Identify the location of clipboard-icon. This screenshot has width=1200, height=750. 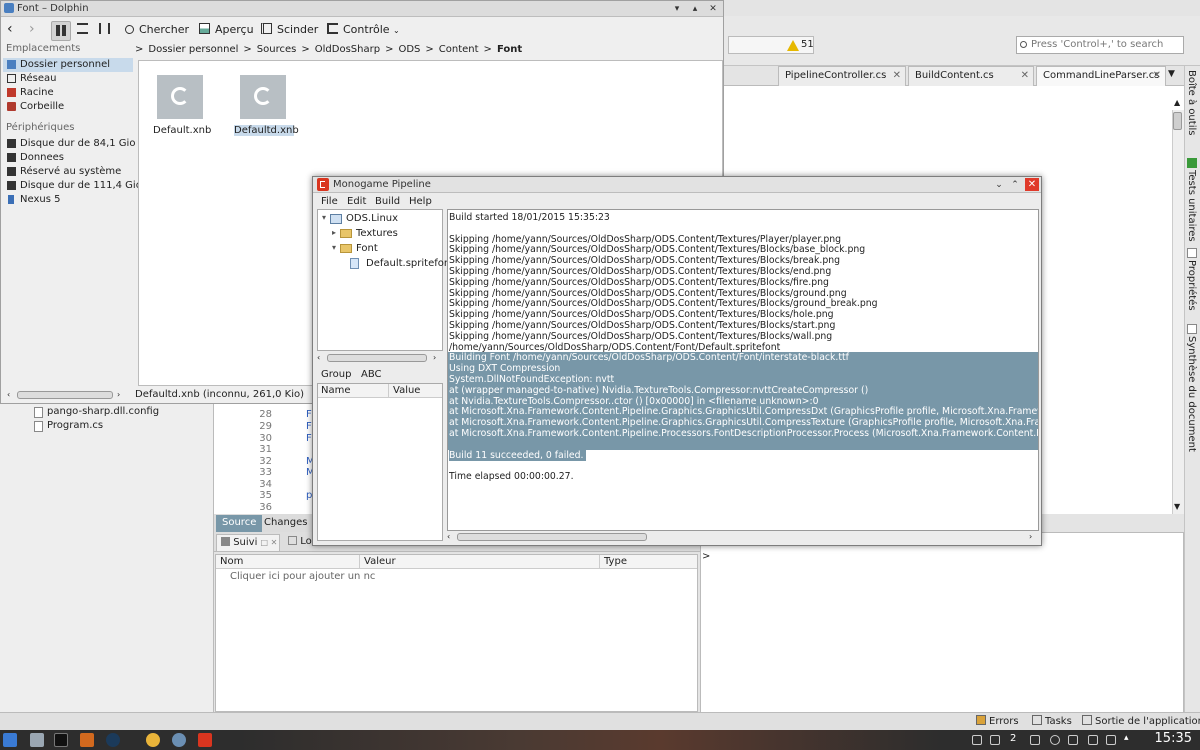
(1111, 740).